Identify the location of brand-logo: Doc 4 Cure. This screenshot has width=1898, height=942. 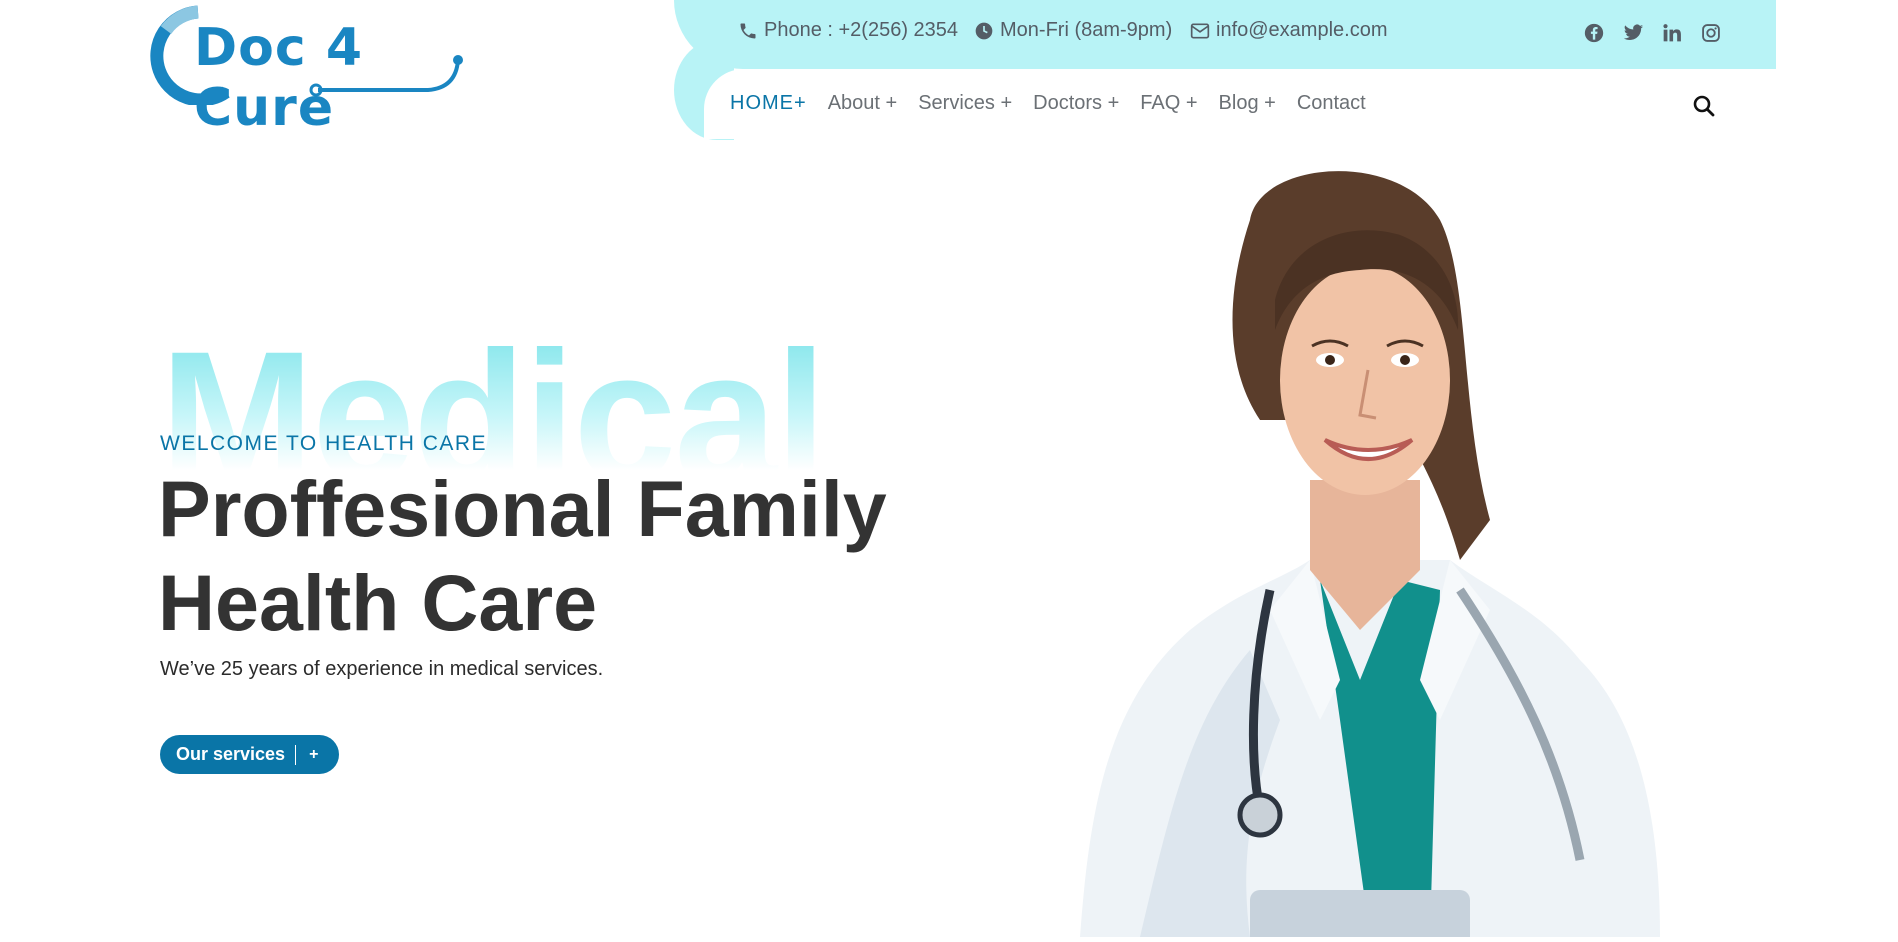
(318, 69).